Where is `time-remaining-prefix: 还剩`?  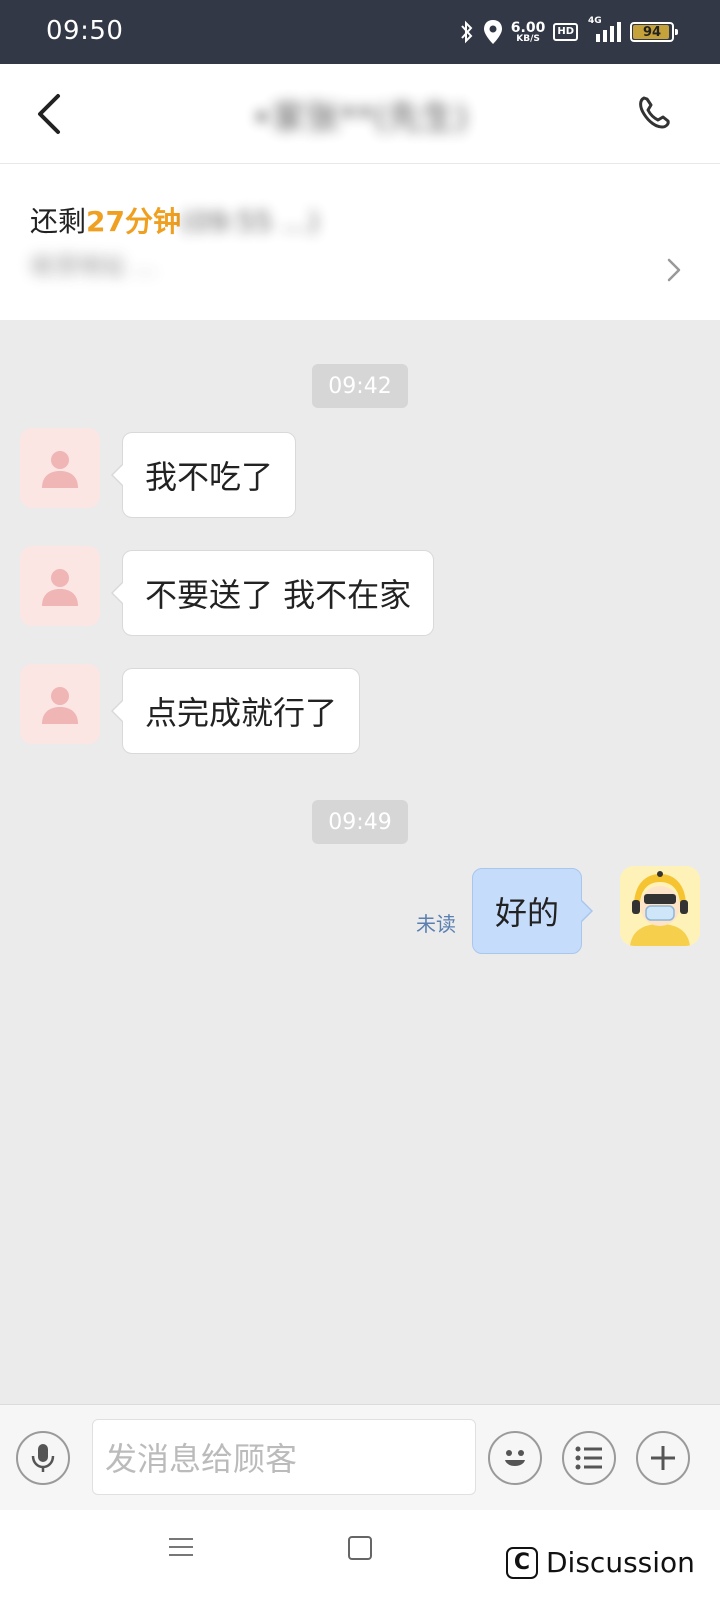
time-remaining-prefix: 还剩 is located at coordinates (58, 221).